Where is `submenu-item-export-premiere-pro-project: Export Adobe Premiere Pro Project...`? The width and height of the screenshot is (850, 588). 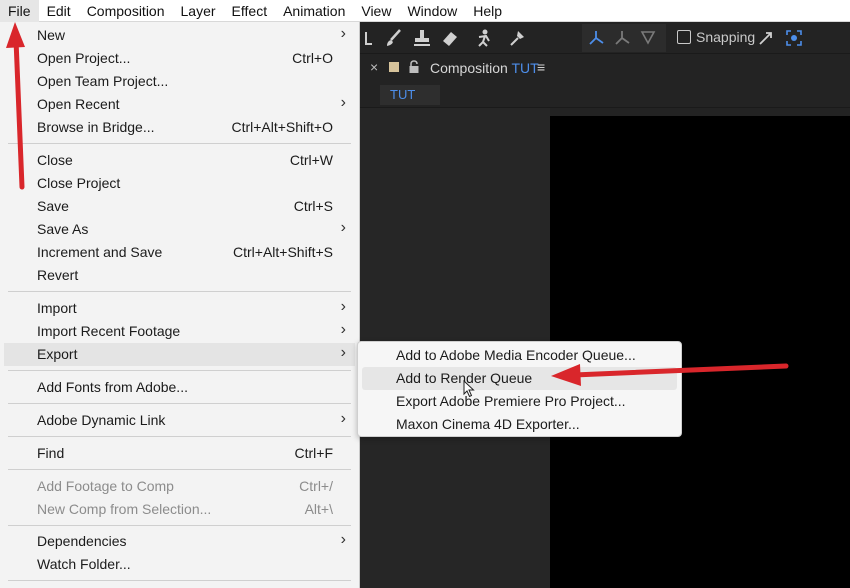
submenu-item-export-premiere-pro-project: Export Adobe Premiere Pro Project... is located at coordinates (519, 401).